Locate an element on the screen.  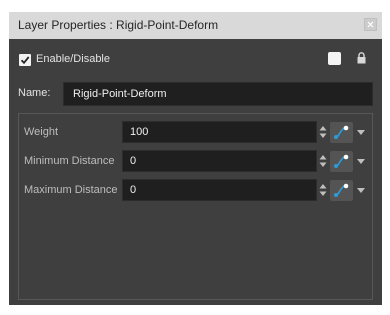
name-label: Name: is located at coordinates (34, 93).